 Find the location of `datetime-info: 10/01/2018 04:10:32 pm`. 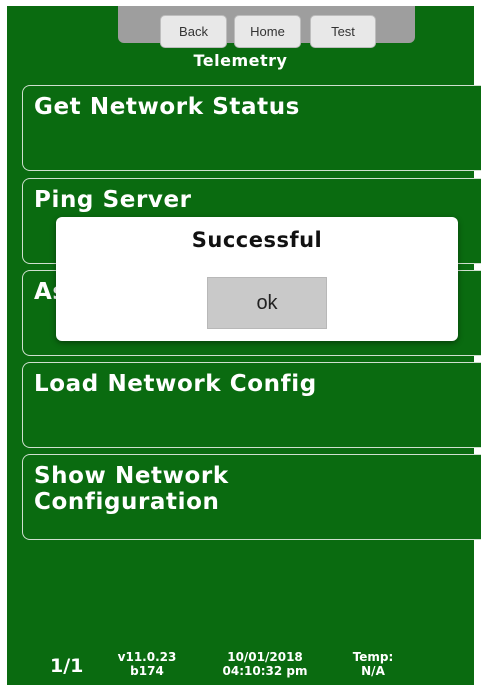

datetime-info: 10/01/2018 04:10:32 pm is located at coordinates (265, 664).